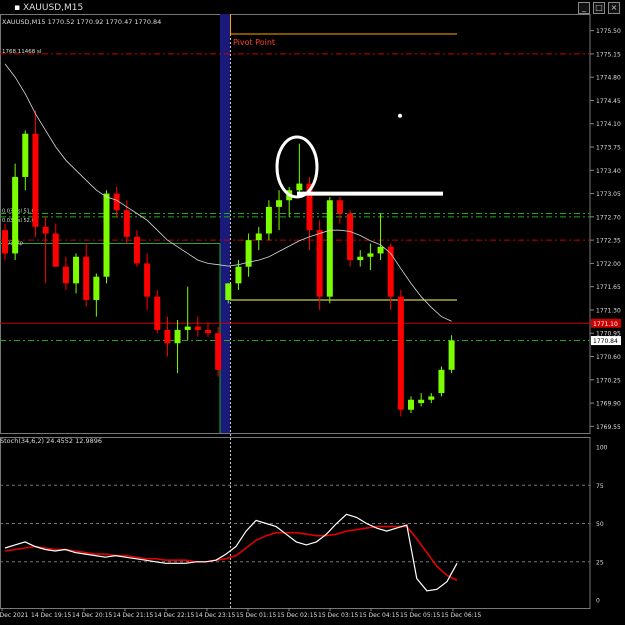  Describe the element at coordinates (600, 562) in the screenshot. I see `oscillator-level-label: 25` at that location.